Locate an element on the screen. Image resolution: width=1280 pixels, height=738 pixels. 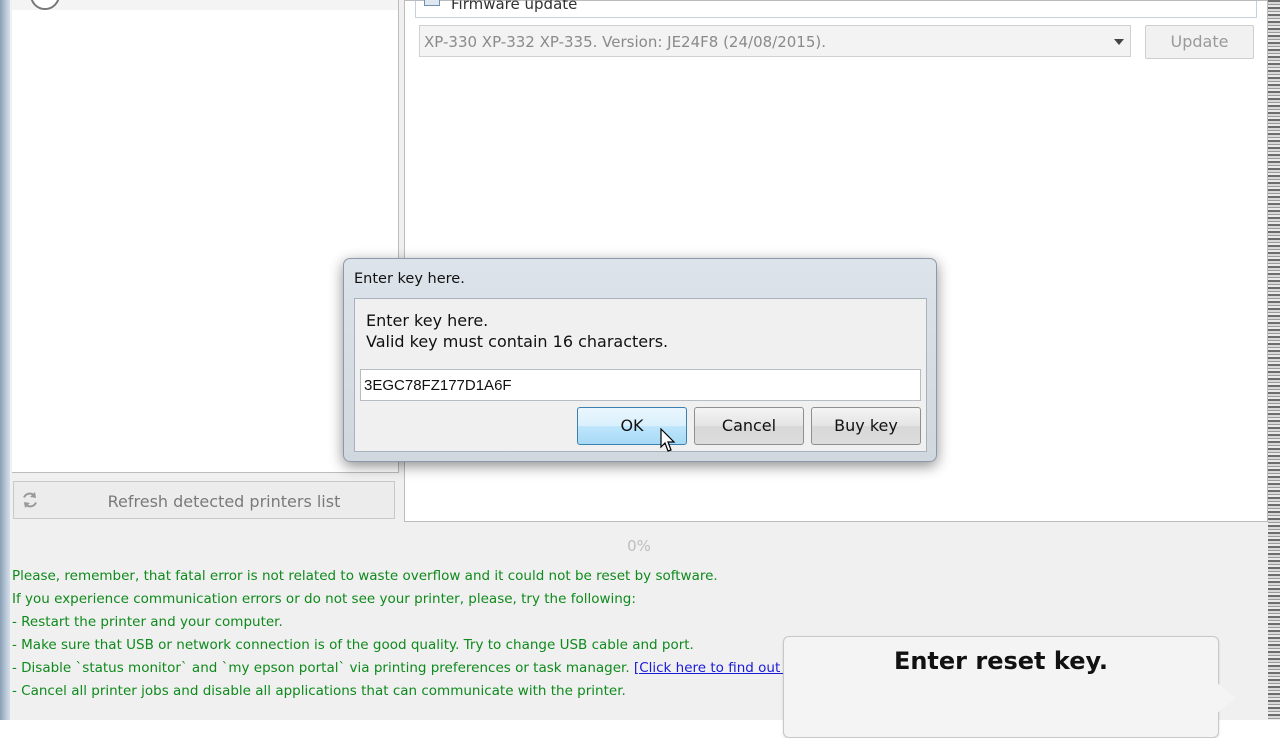
window-right-edge is located at coordinates (1274, 360).